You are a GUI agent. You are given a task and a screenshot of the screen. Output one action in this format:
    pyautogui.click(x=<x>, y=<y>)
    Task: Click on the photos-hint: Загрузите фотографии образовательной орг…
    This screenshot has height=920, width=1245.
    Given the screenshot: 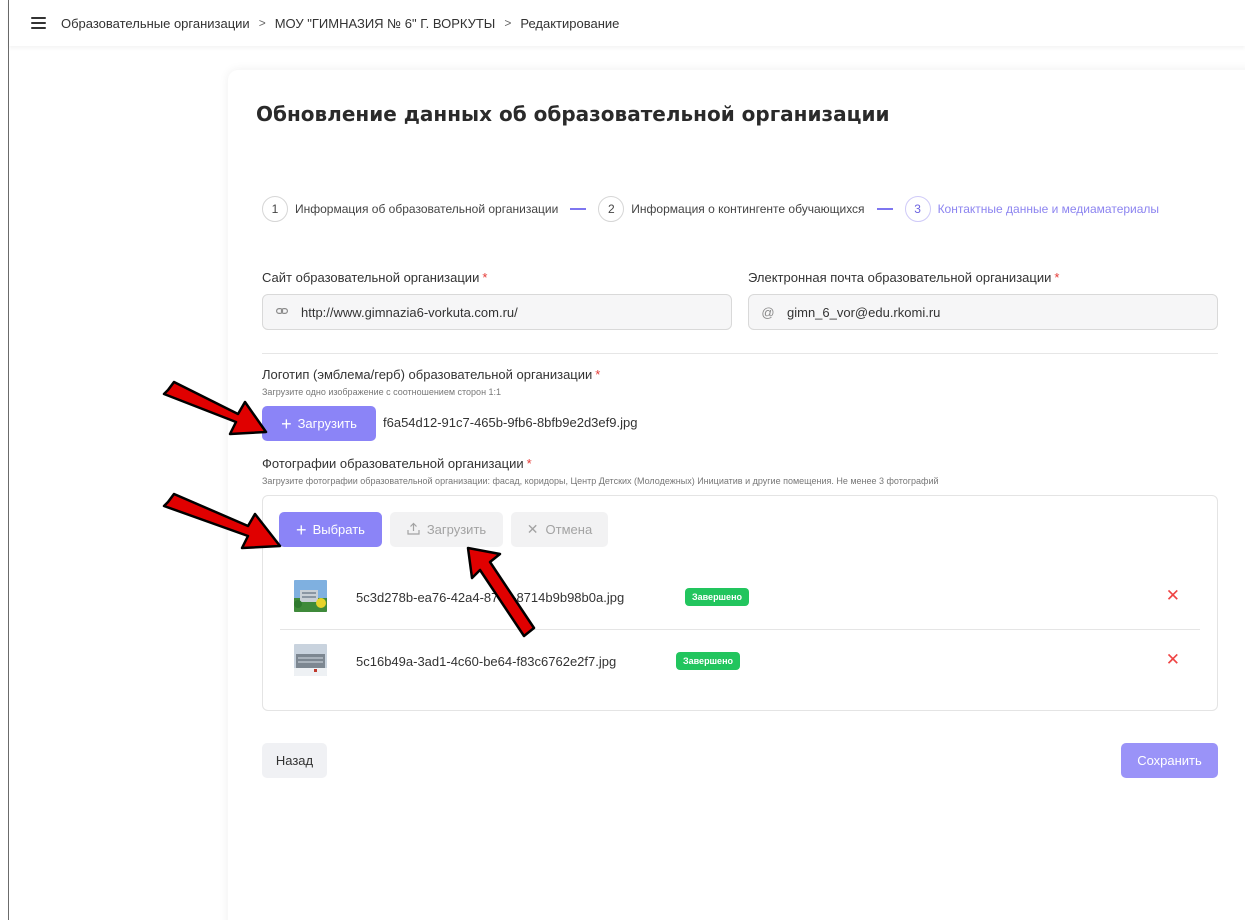 What is the action you would take?
    pyautogui.click(x=600, y=481)
    